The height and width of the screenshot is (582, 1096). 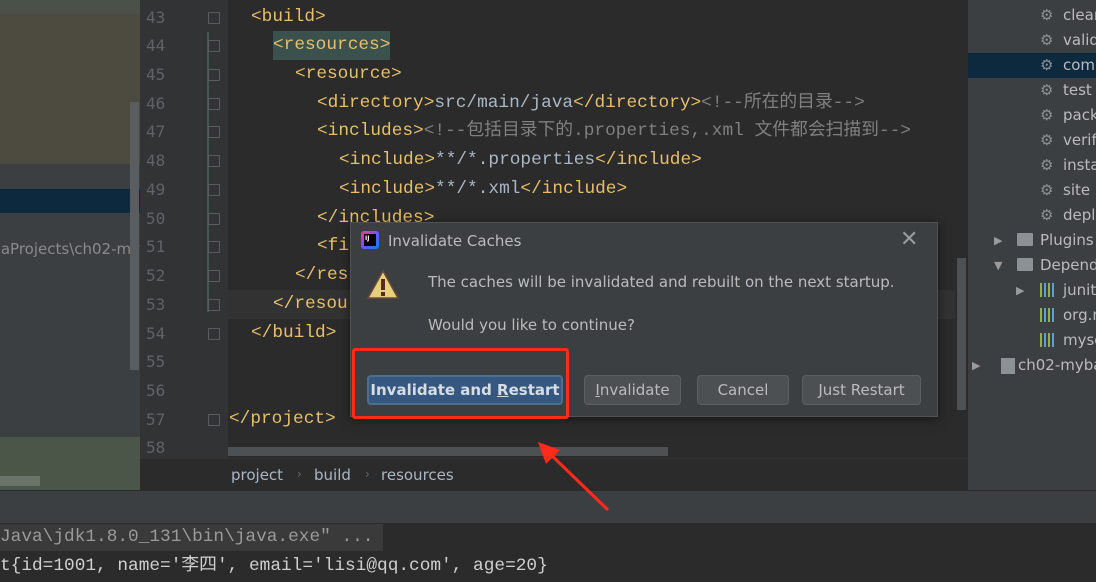 I want to click on plugins-folder-icon, so click(x=1025, y=239).